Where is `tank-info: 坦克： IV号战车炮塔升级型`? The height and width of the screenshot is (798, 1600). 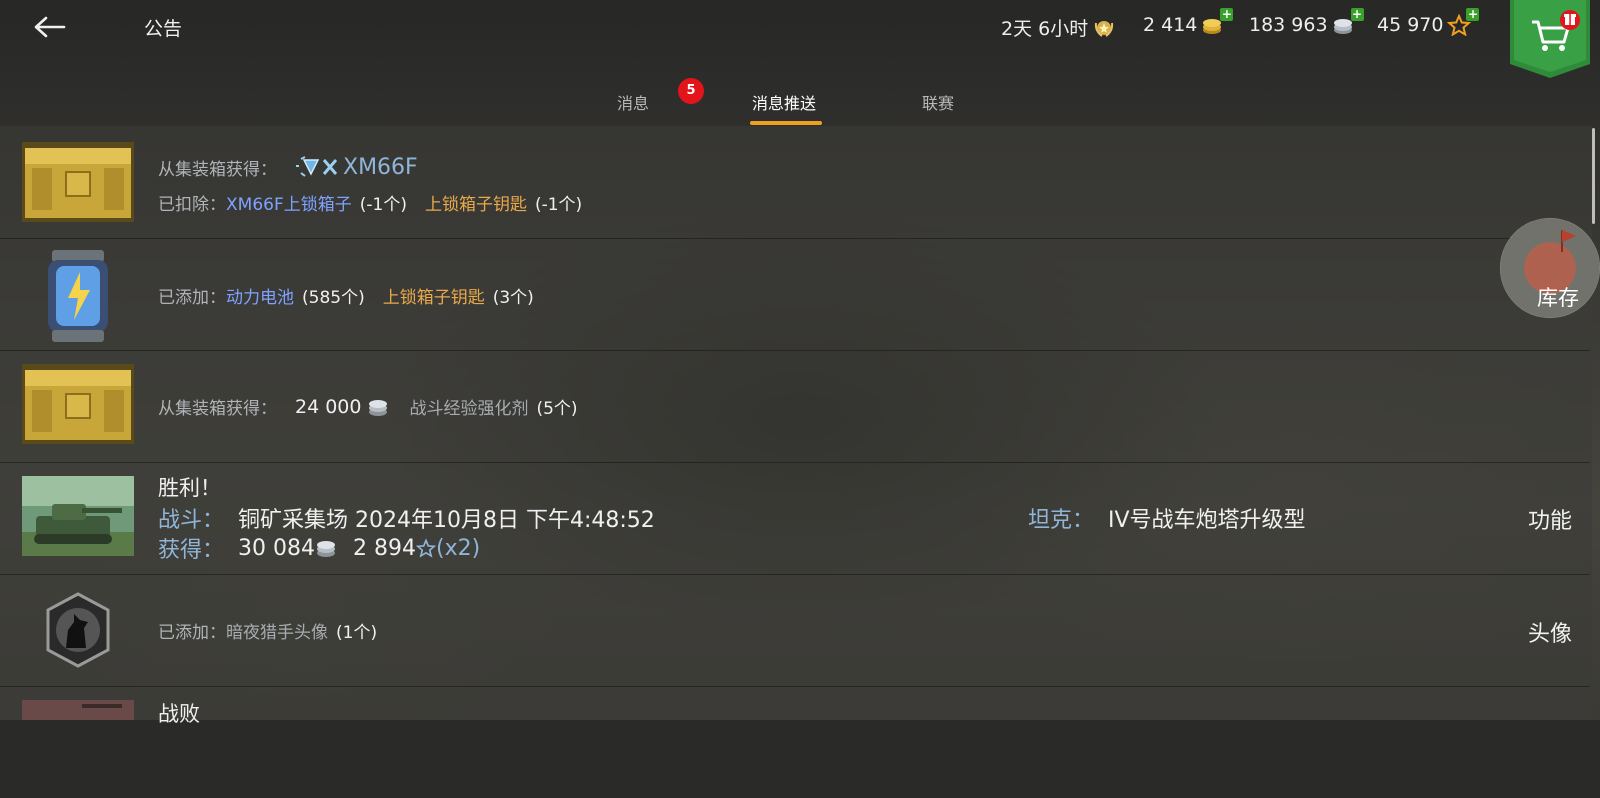 tank-info: 坦克： IV号战车炮塔升级型 is located at coordinates (1167, 518).